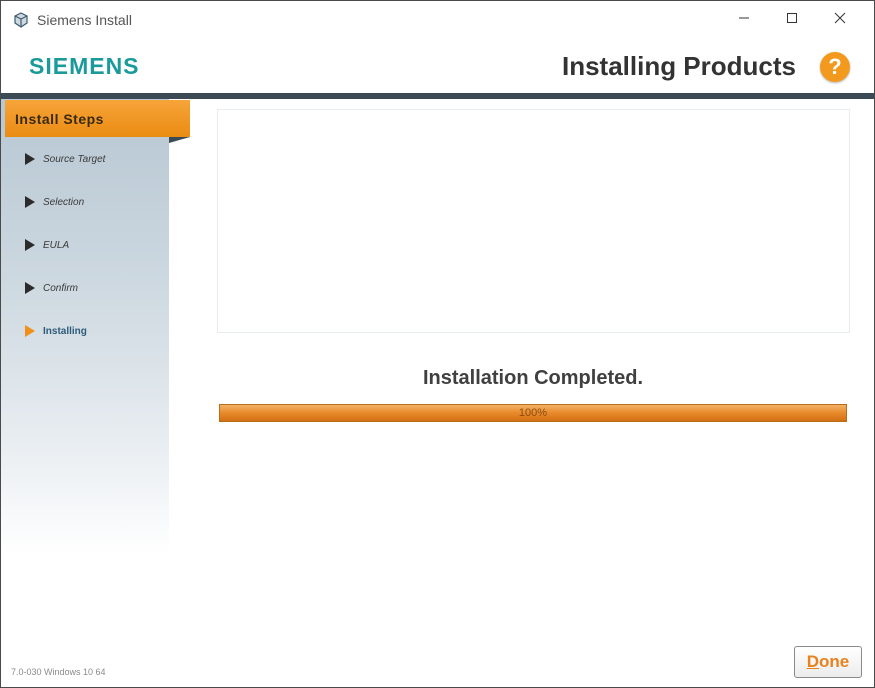 Image resolution: width=875 pixels, height=688 pixels. I want to click on install-status-text: Installation Completed., so click(533, 378).